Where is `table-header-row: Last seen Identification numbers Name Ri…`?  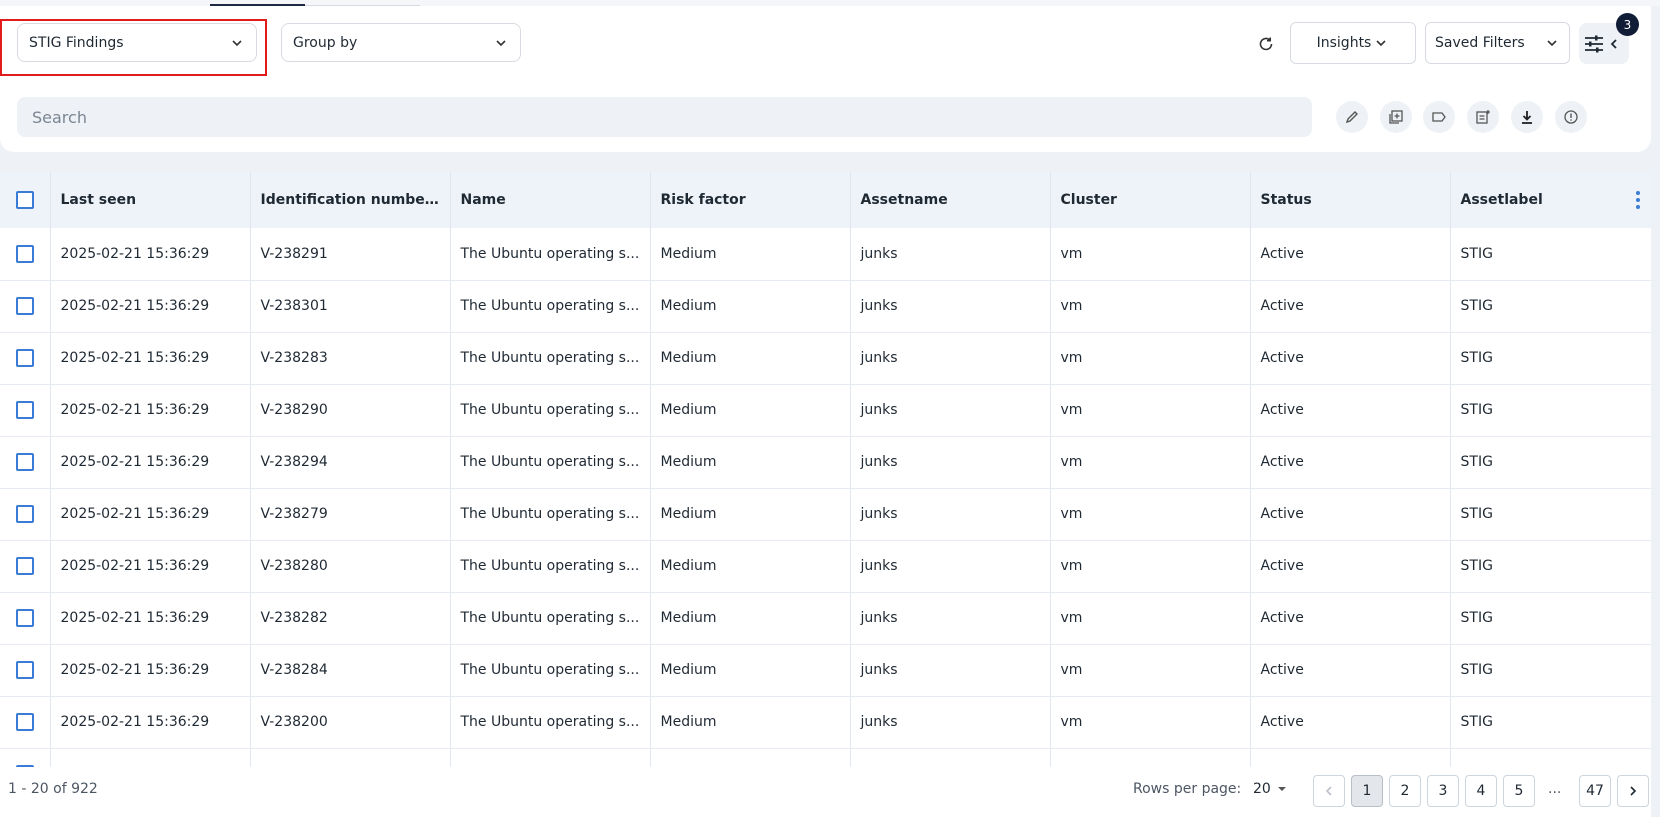 table-header-row: Last seen Identification numbers Name Ri… is located at coordinates (825, 200).